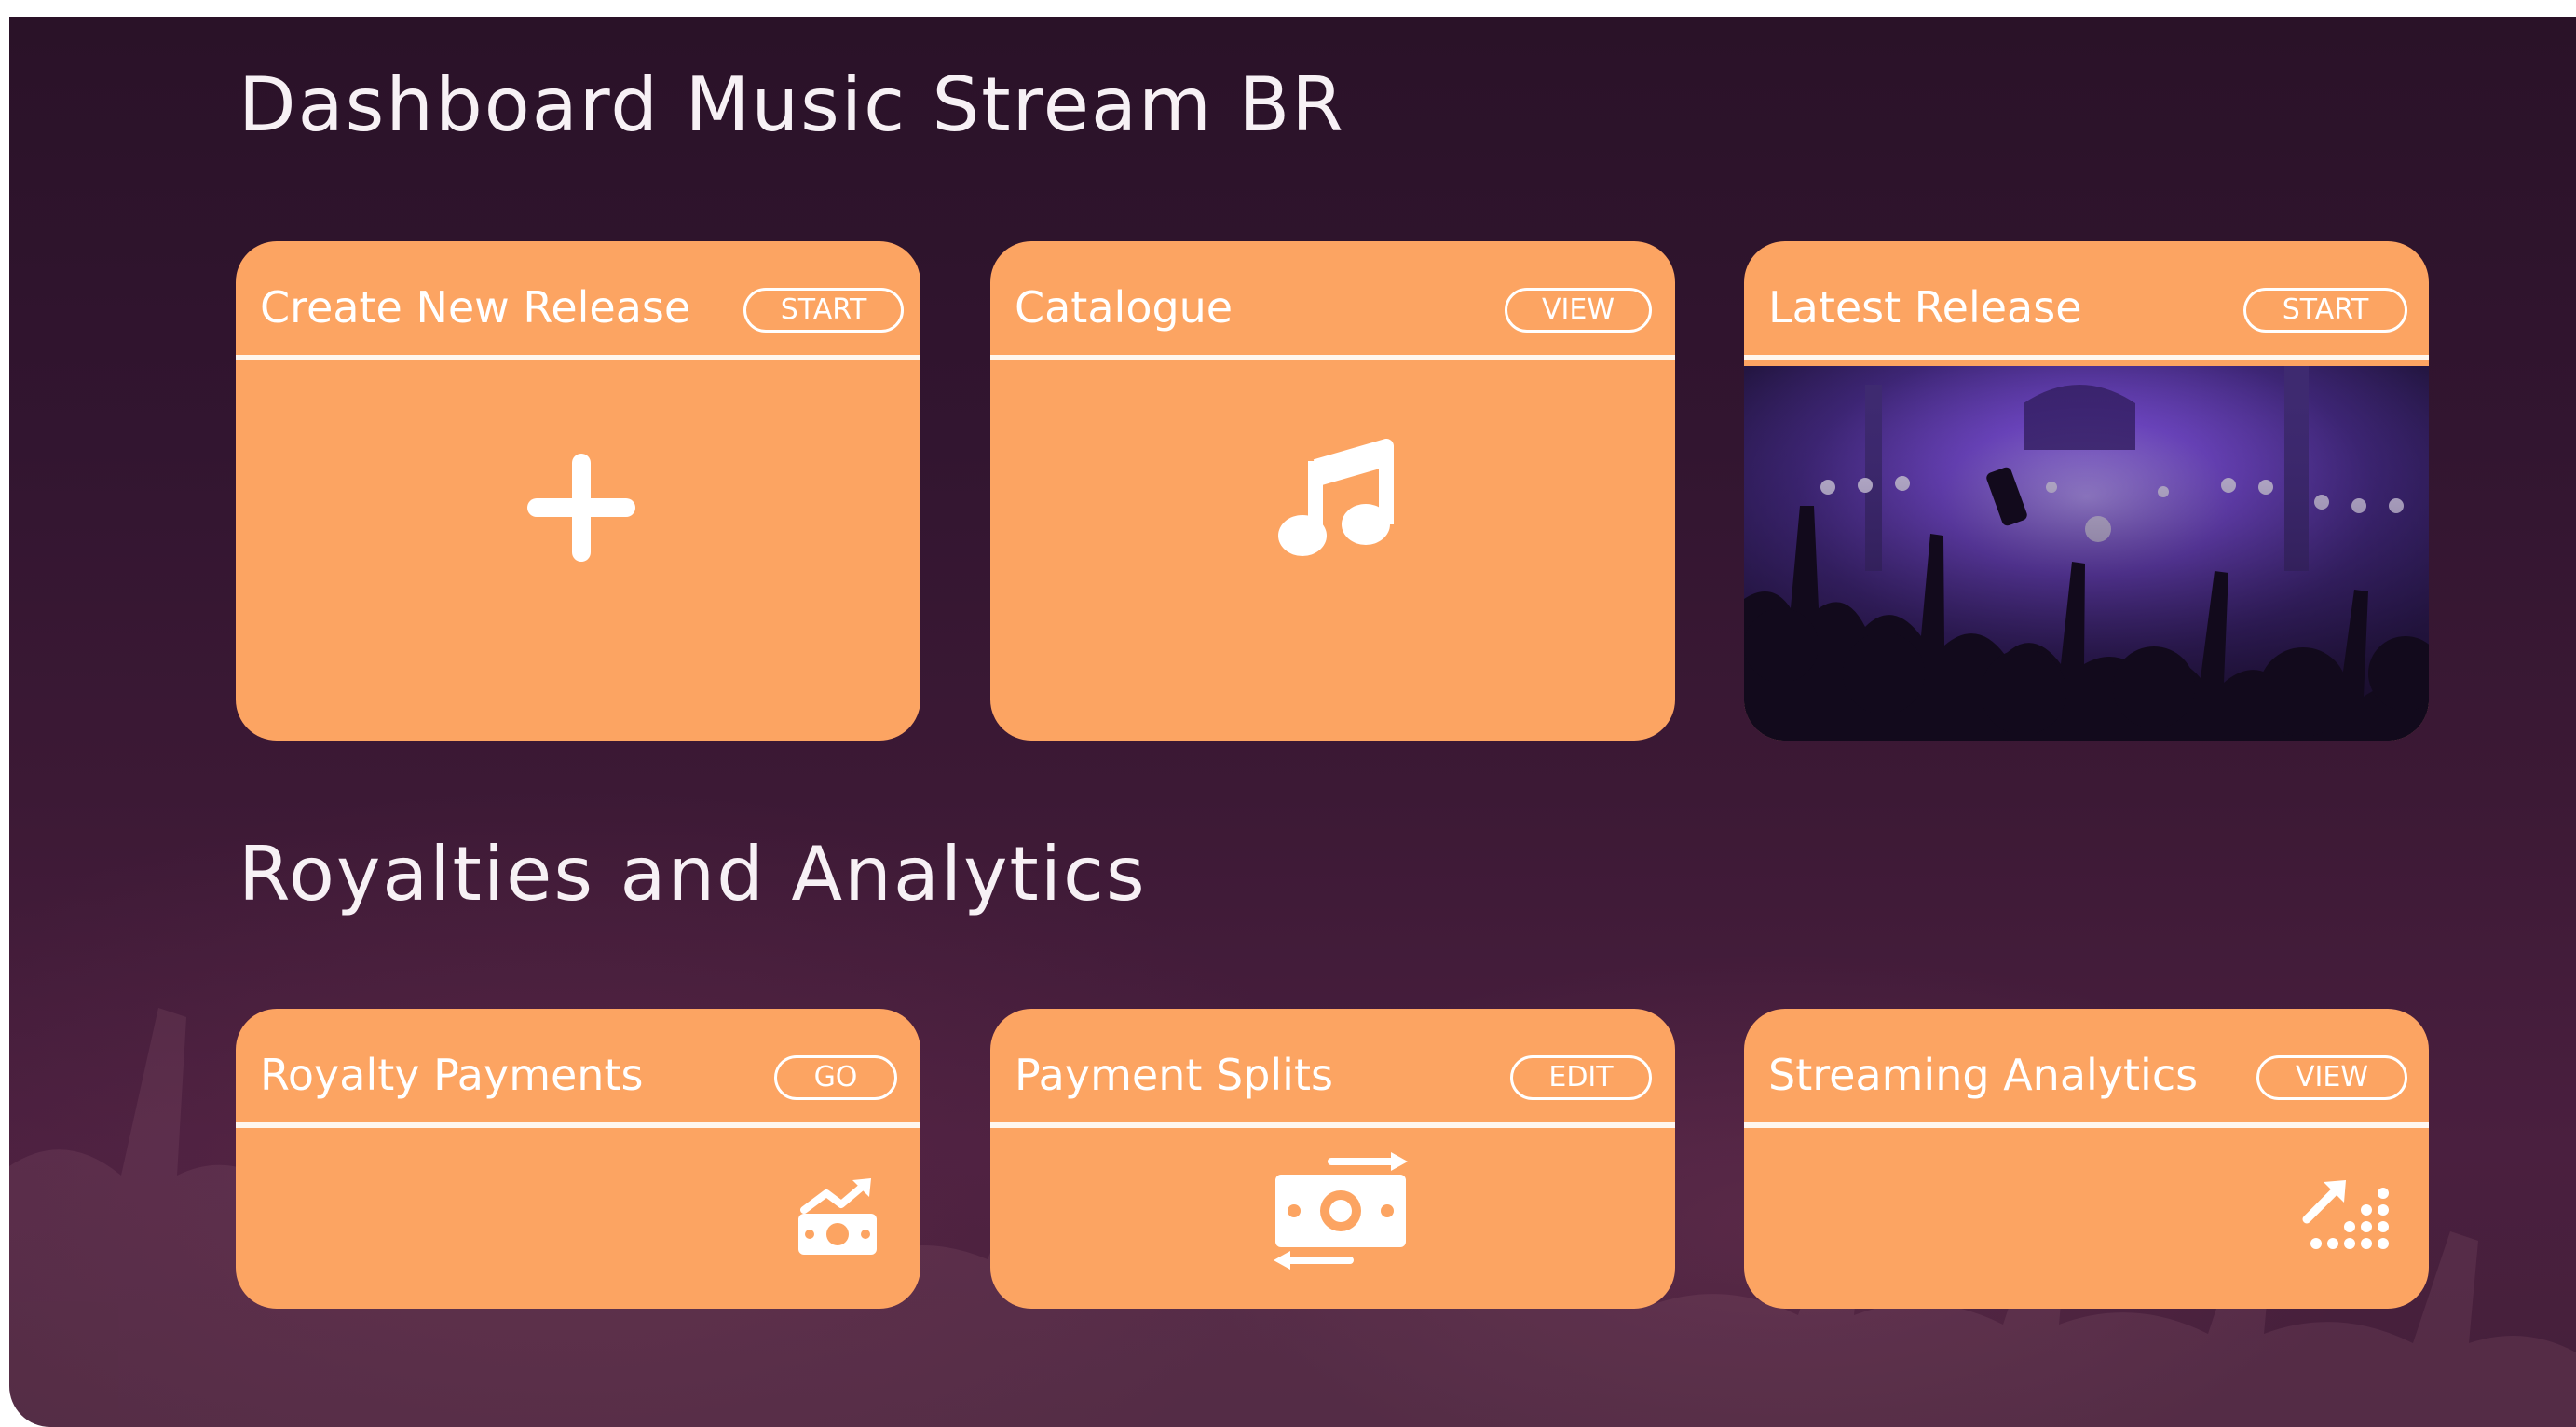 The width and height of the screenshot is (2576, 1427). Describe the element at coordinates (1174, 1075) in the screenshot. I see `card-title: Payment Splits` at that location.